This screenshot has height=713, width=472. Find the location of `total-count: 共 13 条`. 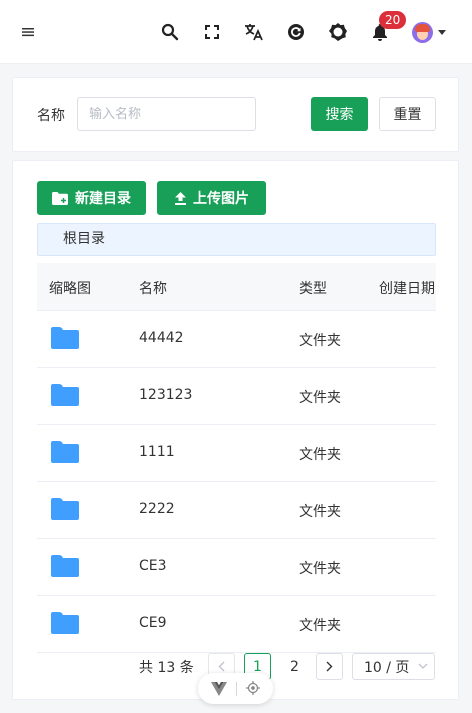

total-count: 共 13 条 is located at coordinates (166, 668).